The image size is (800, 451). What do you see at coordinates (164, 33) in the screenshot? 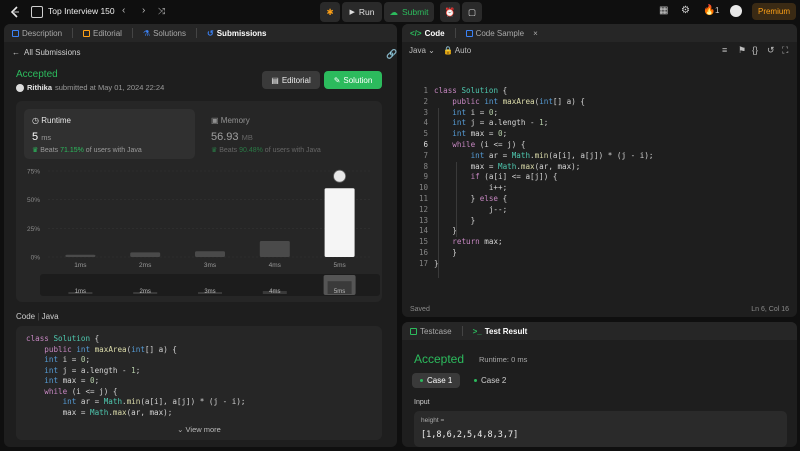
I see `tab-solutions: ⚗ Solutions` at bounding box center [164, 33].